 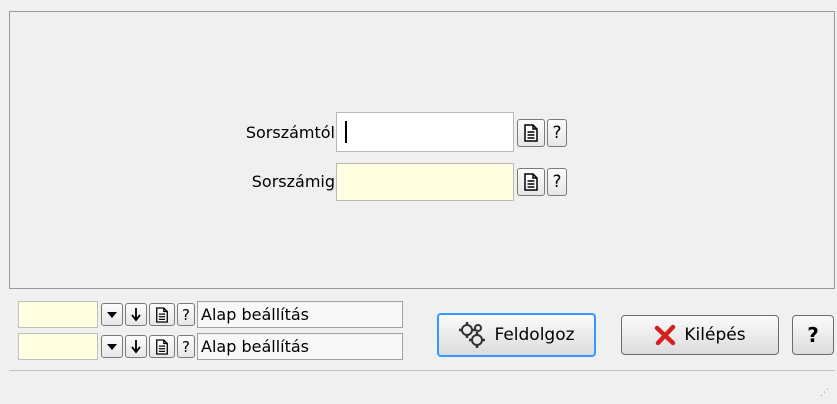 I want to click on red-x-icon, so click(x=665, y=335).